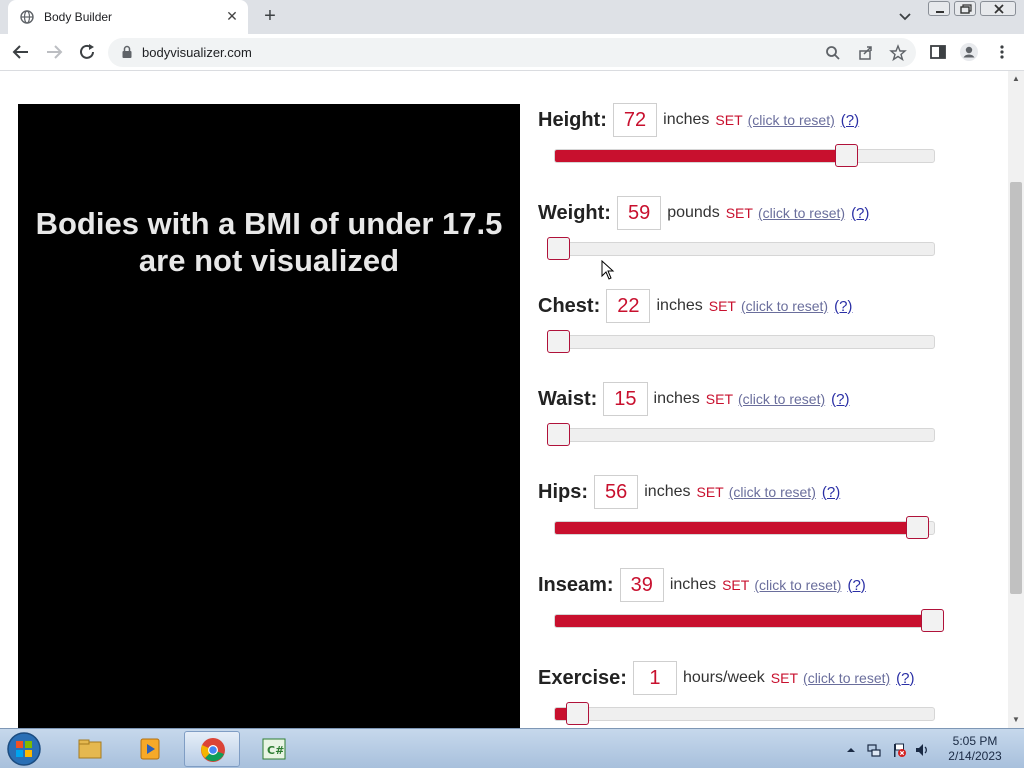 Image resolution: width=1024 pixels, height=768 pixels. Describe the element at coordinates (744, 621) in the screenshot. I see `inseam-slider-fill` at that location.